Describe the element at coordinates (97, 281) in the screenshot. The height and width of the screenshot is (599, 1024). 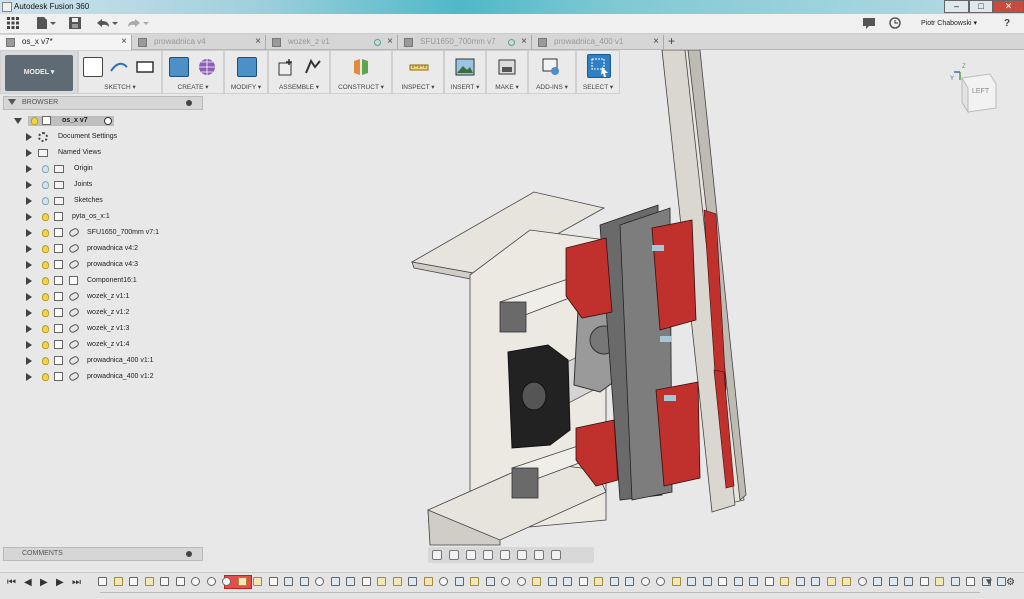
I see `browser-item: Component16:1` at that location.